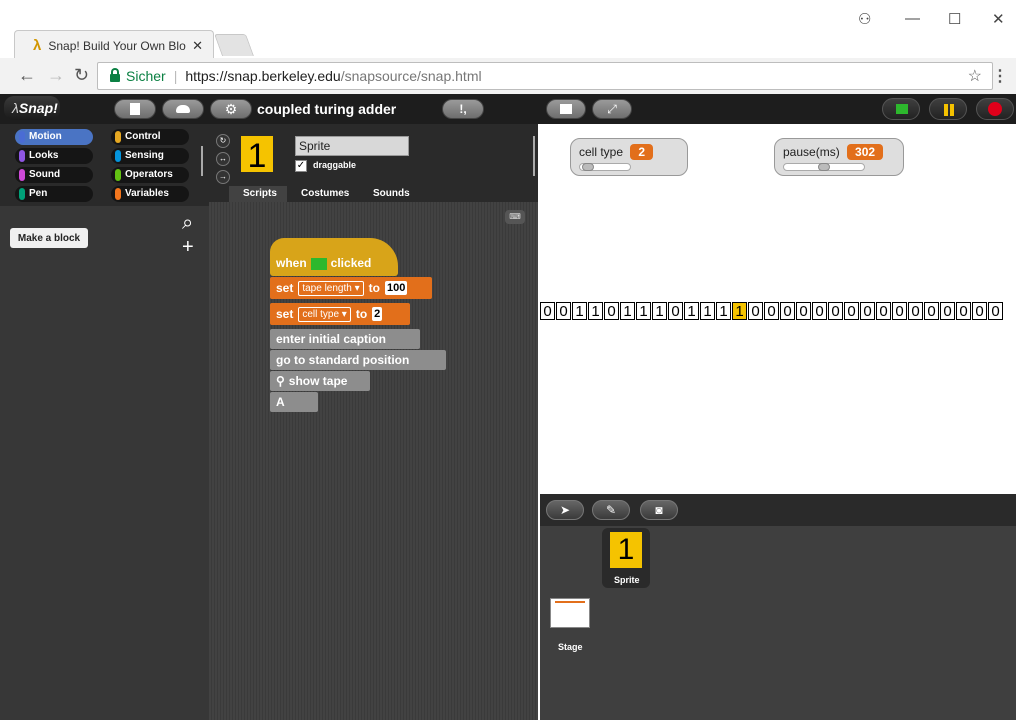 This screenshot has height=720, width=1016. I want to click on snap-logo: λSnap!, so click(32, 108).